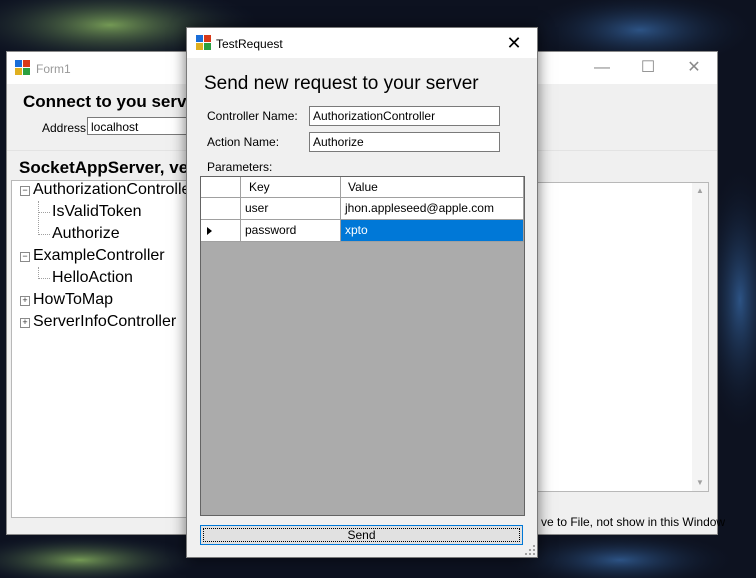 The image size is (756, 578). What do you see at coordinates (291, 231) in the screenshot?
I see `grid-cell-key: password` at bounding box center [291, 231].